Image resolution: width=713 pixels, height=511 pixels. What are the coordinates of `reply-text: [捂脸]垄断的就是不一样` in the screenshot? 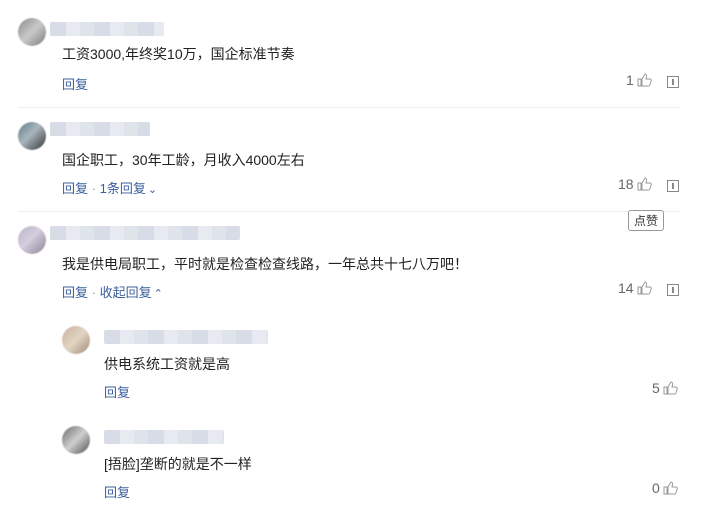 It's located at (178, 464).